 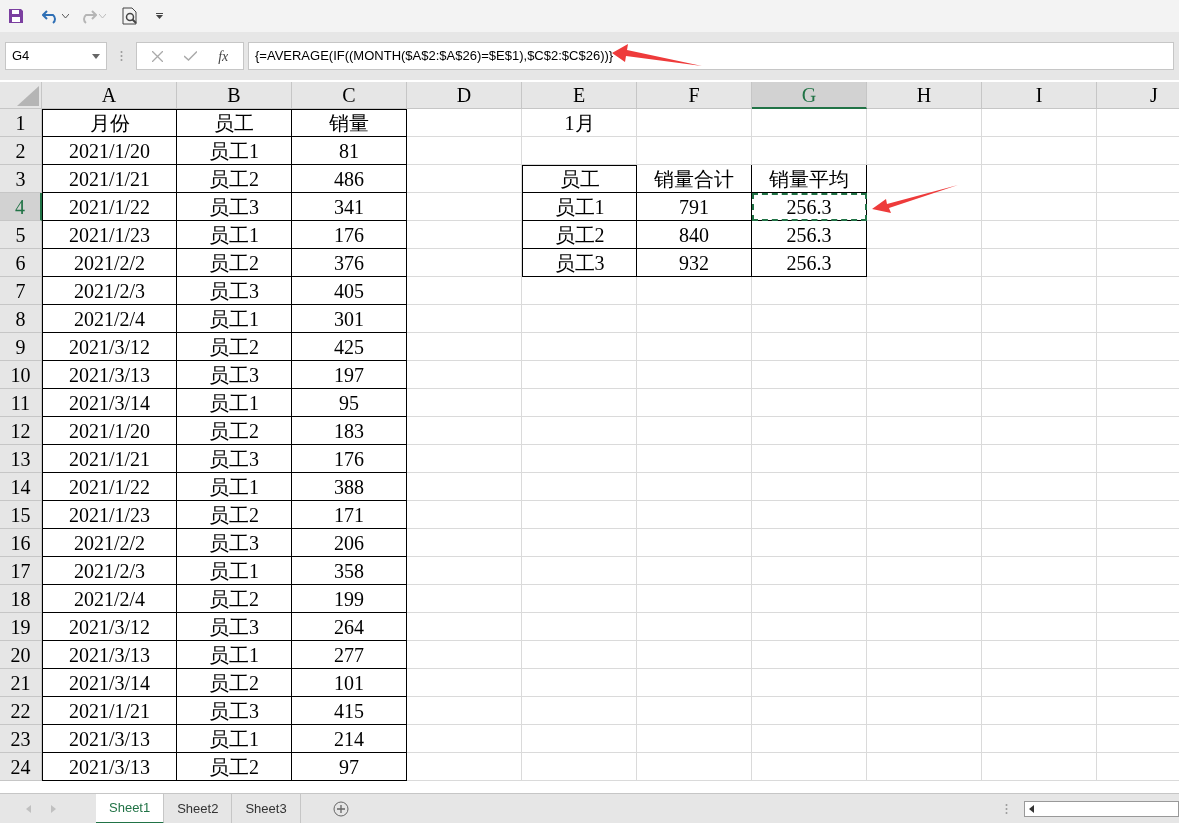 What do you see at coordinates (694, 235) in the screenshot?
I see `table-cell: 840` at bounding box center [694, 235].